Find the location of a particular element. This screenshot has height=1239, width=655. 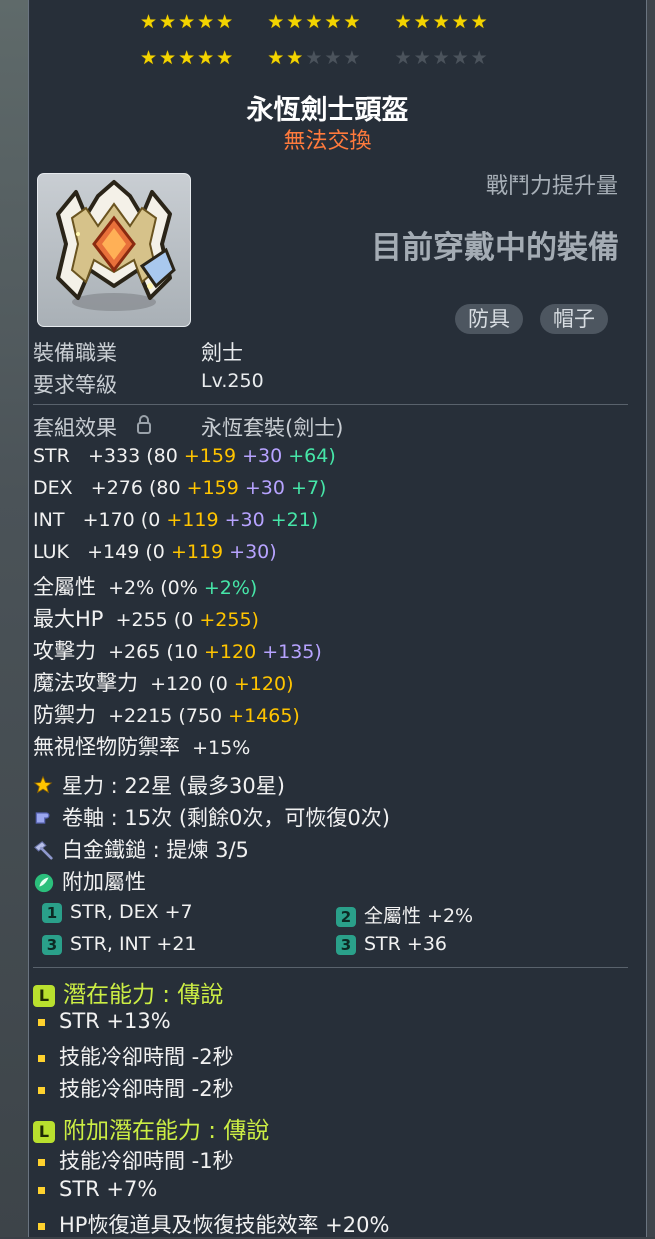

stat-dex-bonus: +7) is located at coordinates (309, 488).